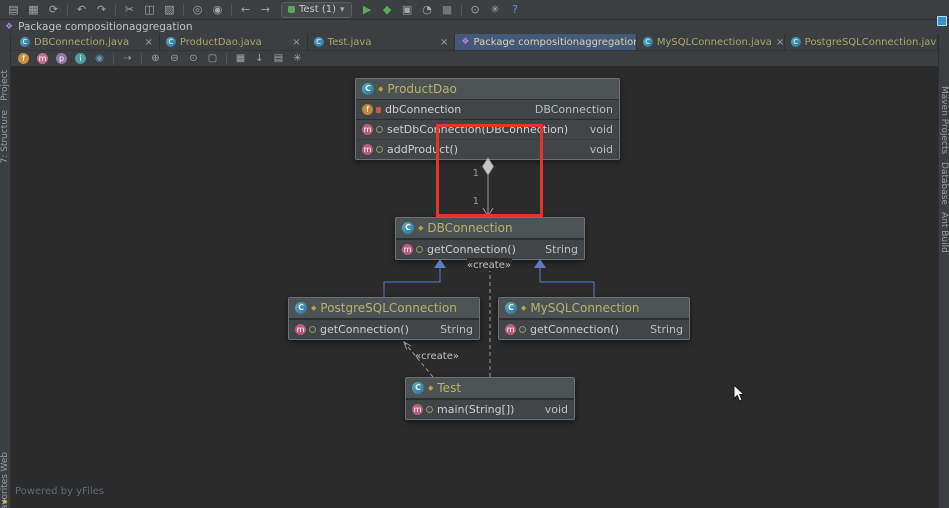 This screenshot has width=949, height=508. Describe the element at coordinates (515, 10) in the screenshot. I see `help-icon: ?` at that location.